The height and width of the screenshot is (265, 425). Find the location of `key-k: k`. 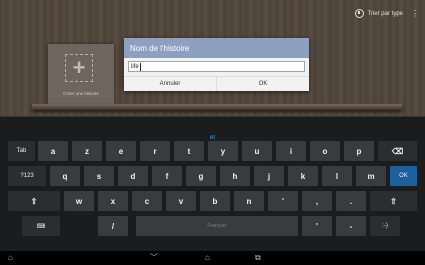

key-k: k is located at coordinates (303, 176).